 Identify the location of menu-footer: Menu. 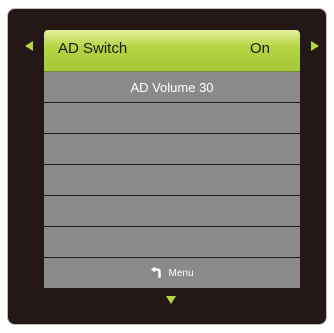
(172, 273).